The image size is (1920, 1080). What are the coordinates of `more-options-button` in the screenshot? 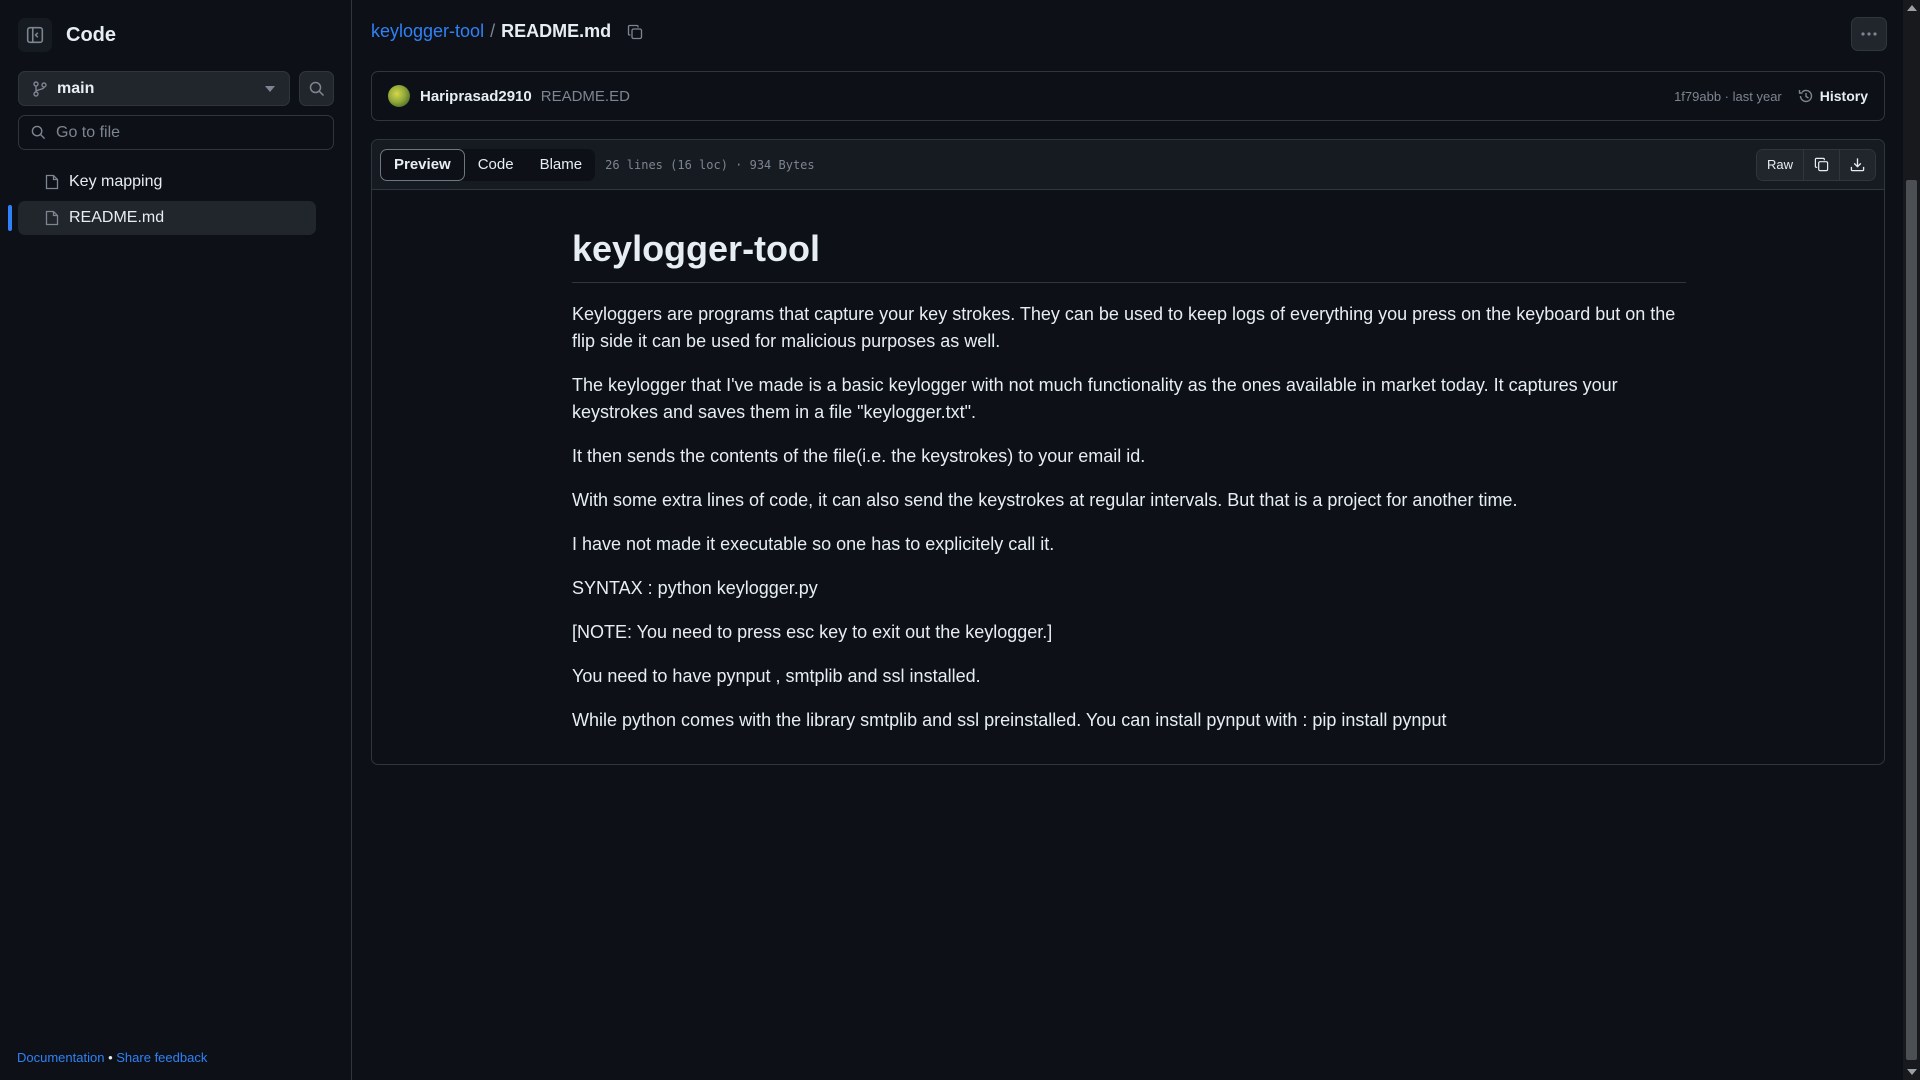 It's located at (1869, 34).